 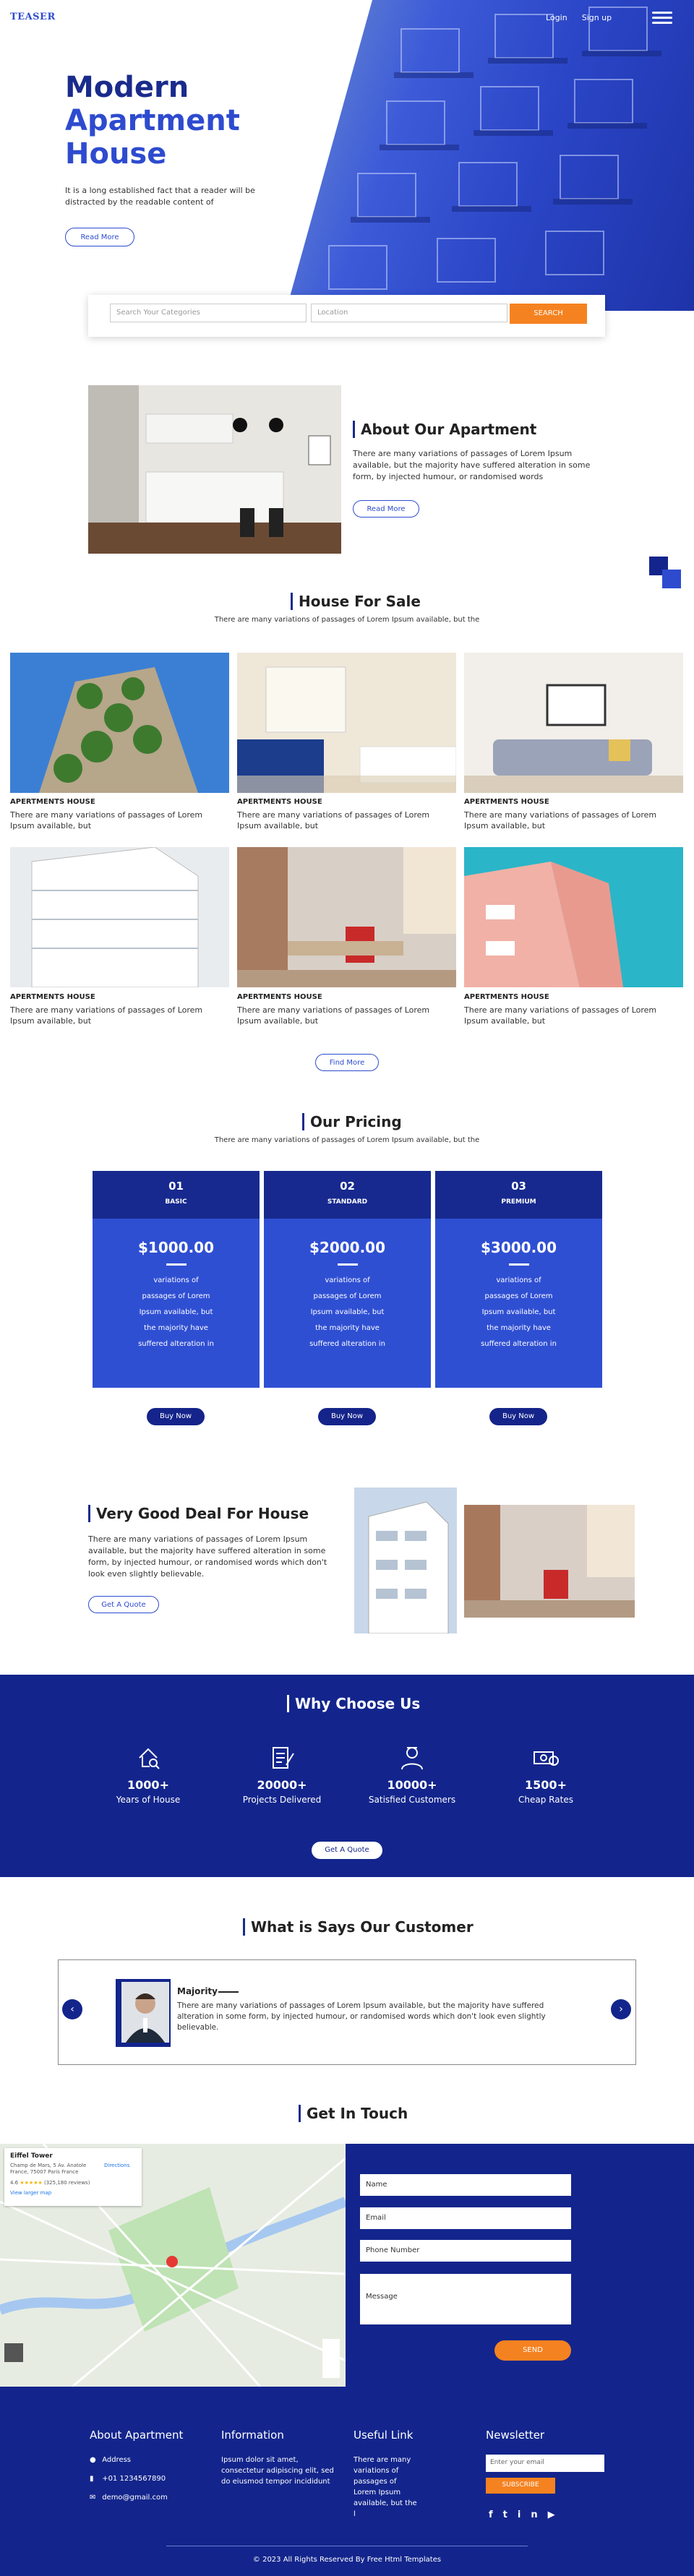 I want to click on map-larger-link: View larger map, so click(x=31, y=2193).